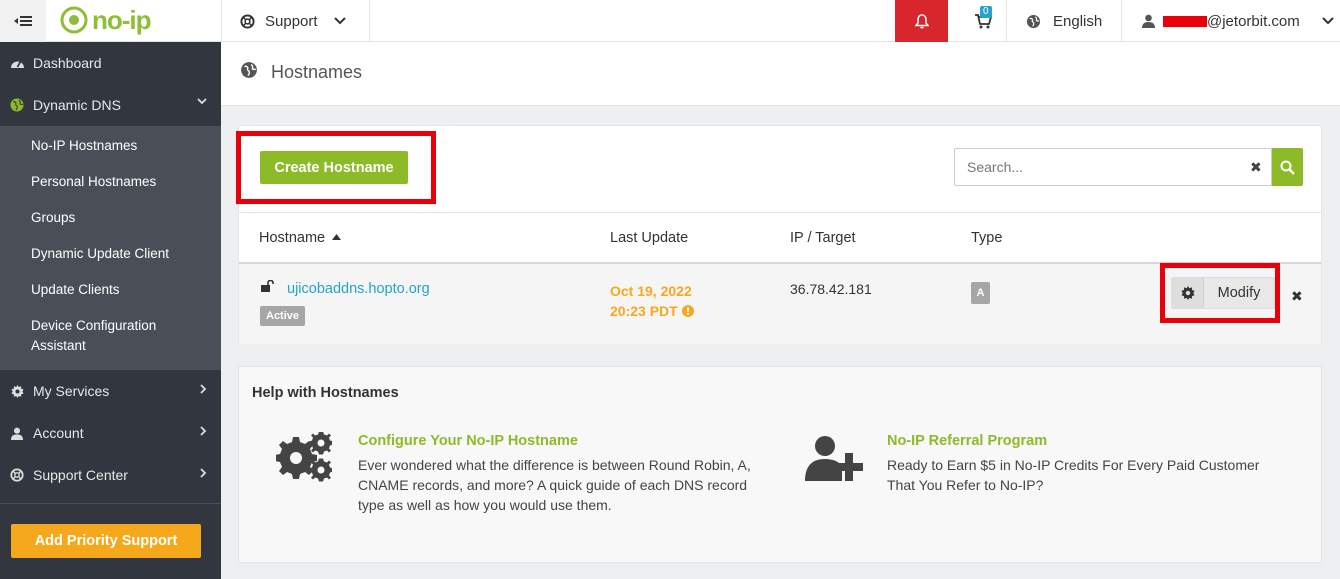 The height and width of the screenshot is (579, 1340). What do you see at coordinates (780, 238) in the screenshot?
I see `table-header: Hostname Last Update IP / Target Type` at bounding box center [780, 238].